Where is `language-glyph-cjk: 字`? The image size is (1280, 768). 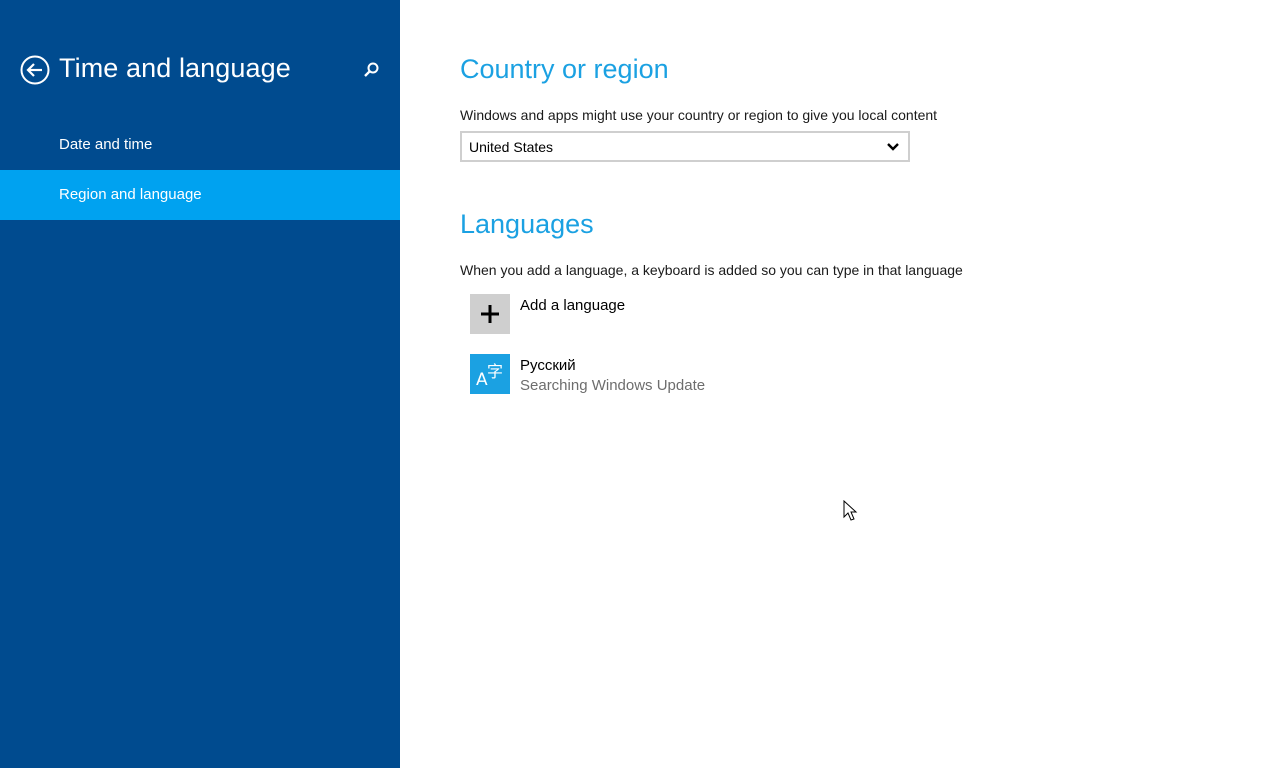
language-glyph-cjk: 字 is located at coordinates (495, 371).